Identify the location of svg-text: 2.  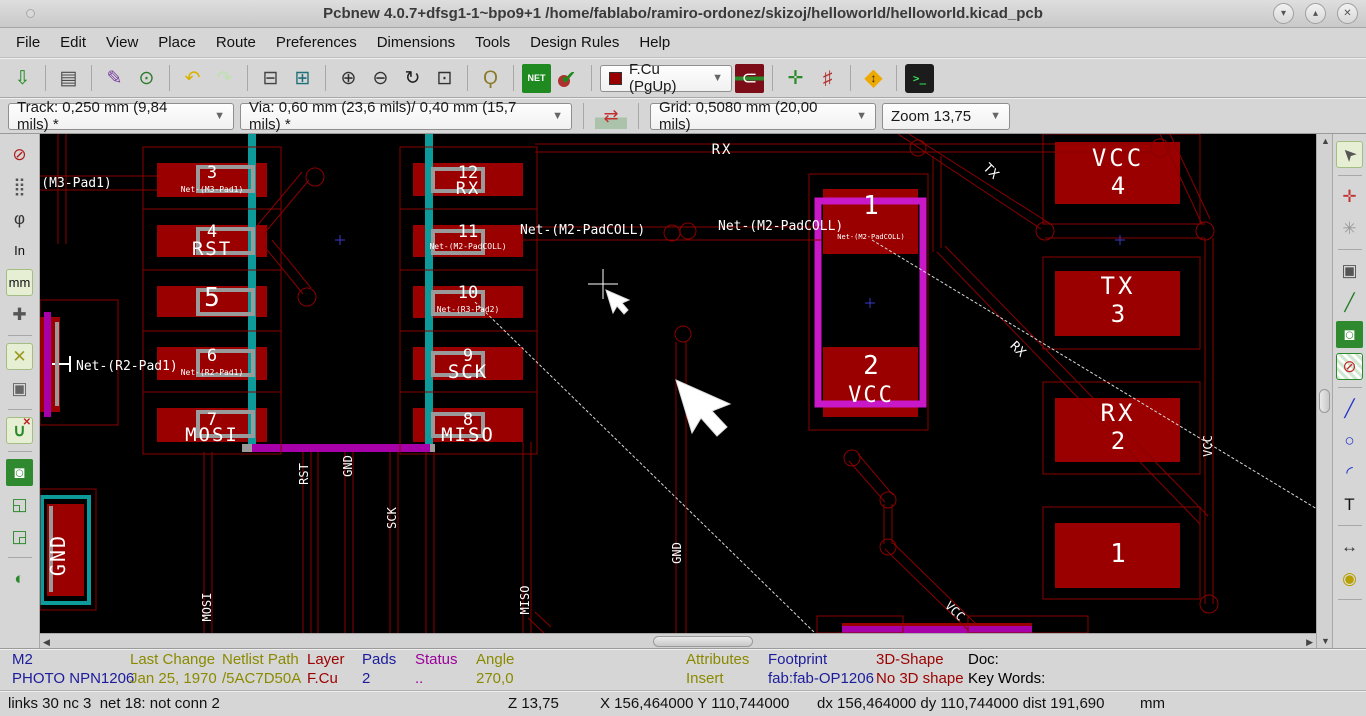
(871, 366).